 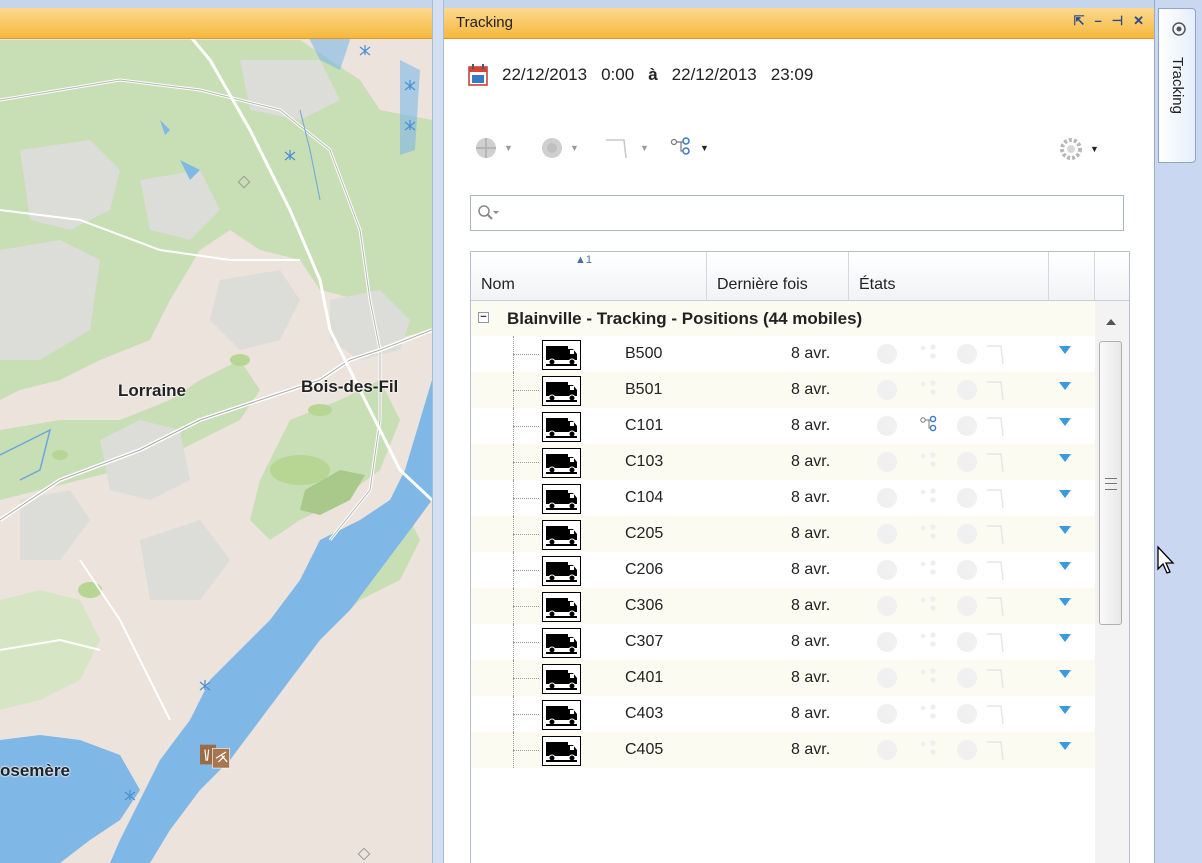 I want to click on sort-indicator: ▲1, so click(x=584, y=260).